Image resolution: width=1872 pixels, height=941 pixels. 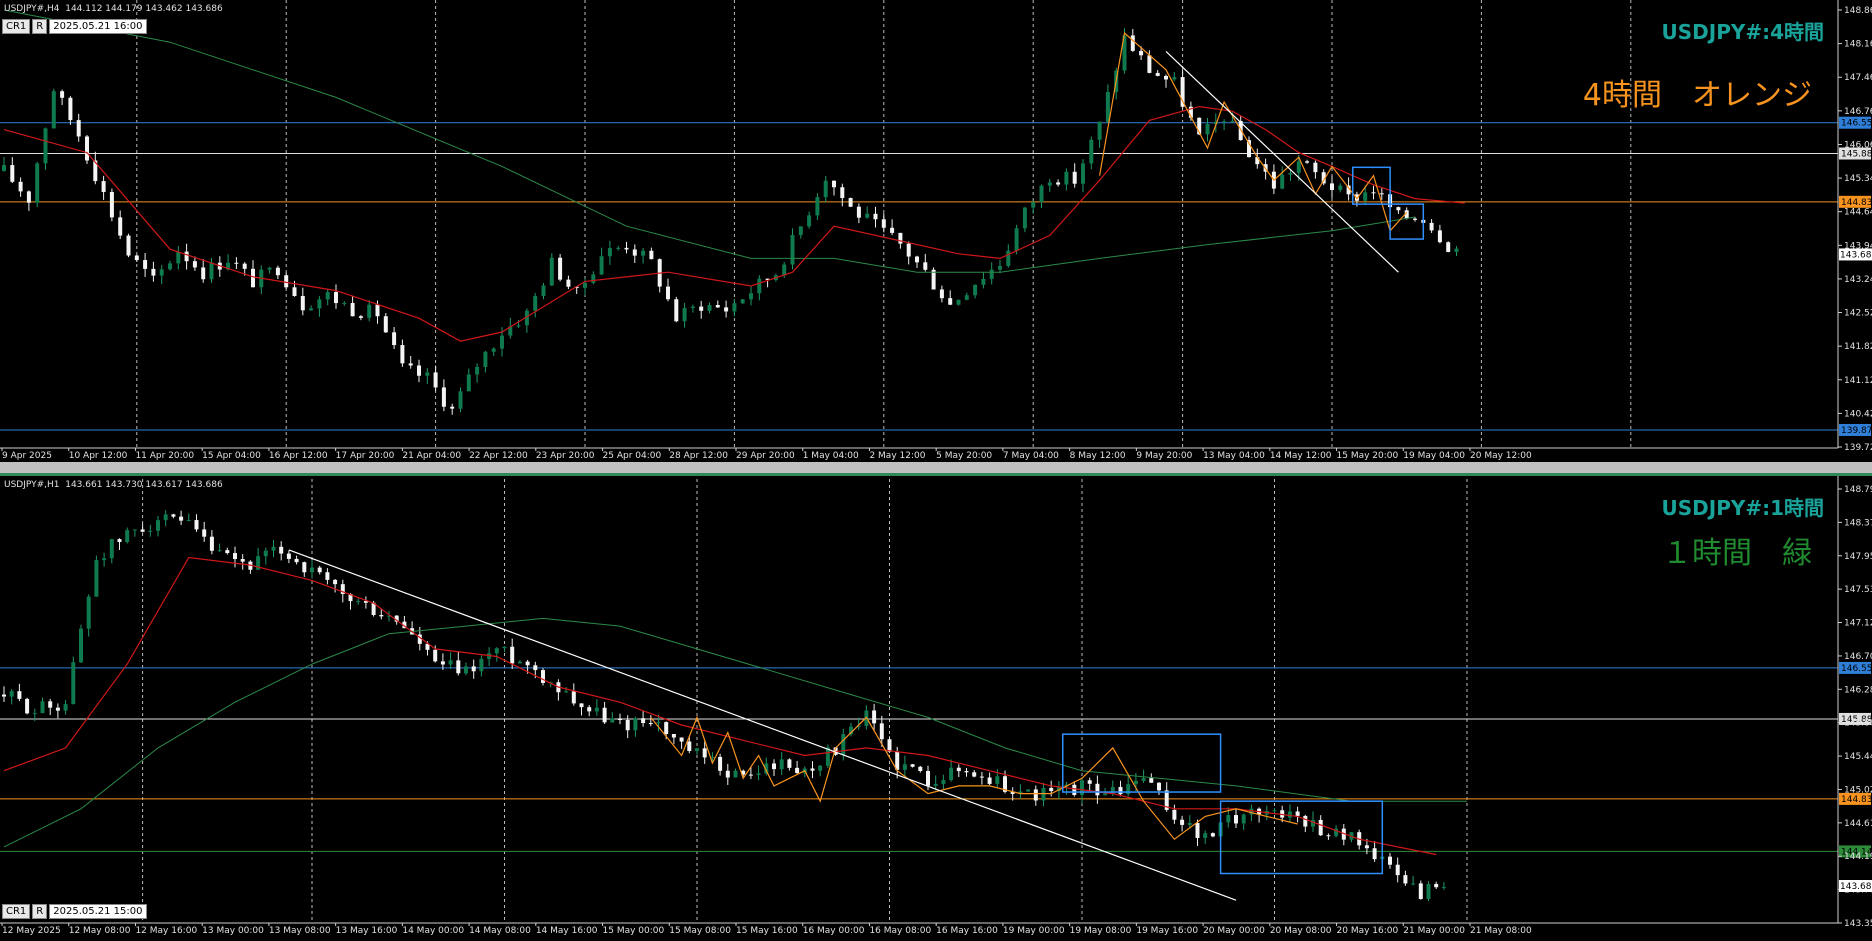 I want to click on h4-time-tick-label: 16 Apr 12:00, so click(x=298, y=456).